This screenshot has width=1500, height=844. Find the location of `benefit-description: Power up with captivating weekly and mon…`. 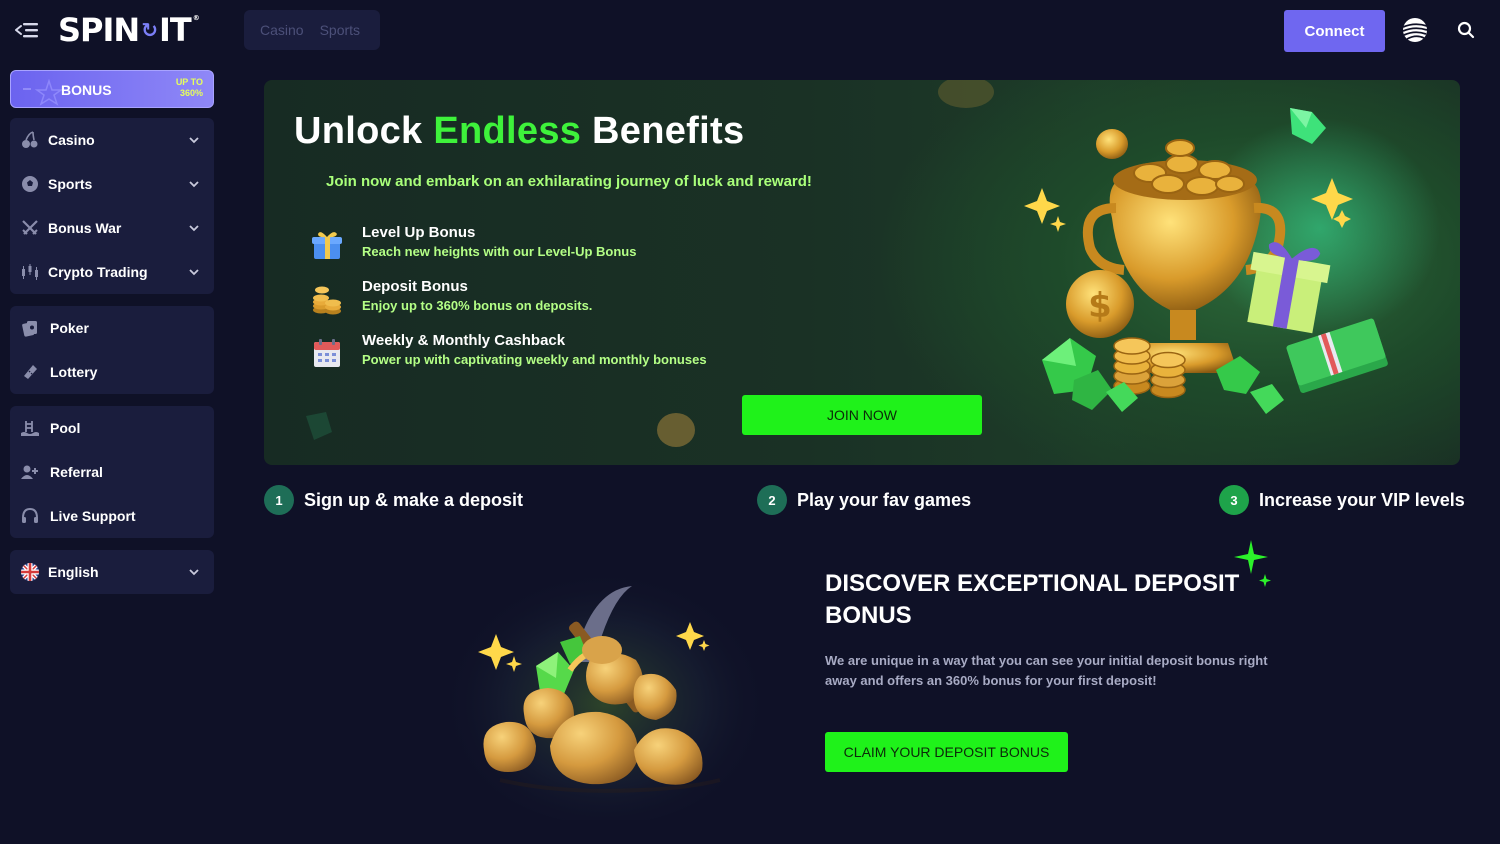

benefit-description: Power up with captivating weekly and mon… is located at coordinates (534, 359).